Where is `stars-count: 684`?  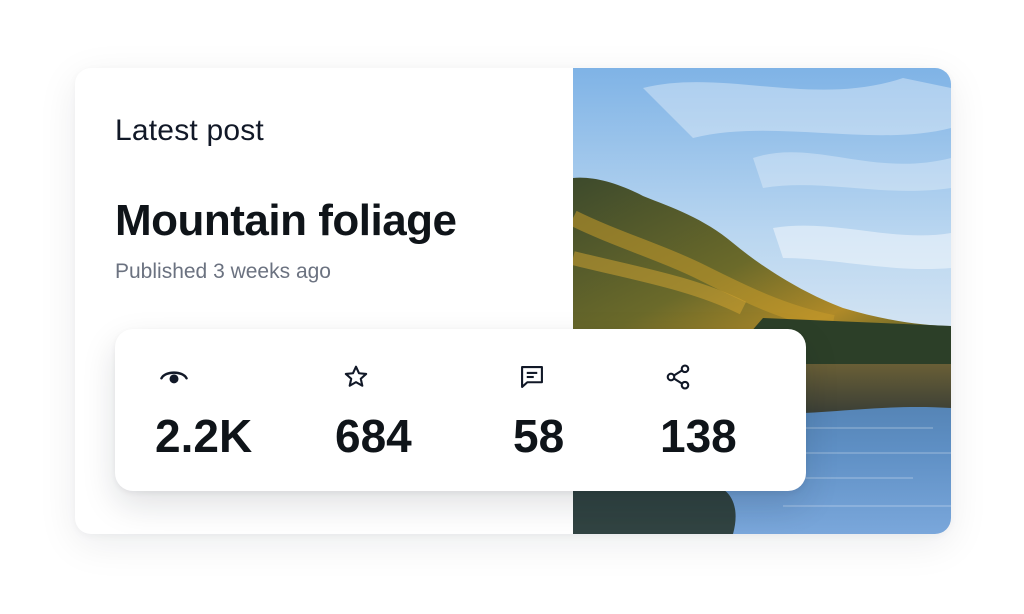
stars-count: 684 is located at coordinates (373, 436).